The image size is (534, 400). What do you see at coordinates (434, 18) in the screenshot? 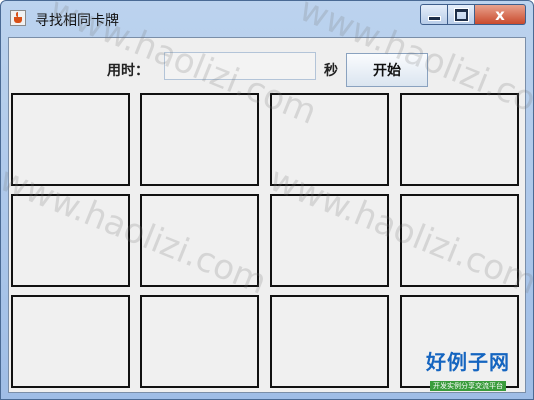
I see `minimize-icon` at bounding box center [434, 18].